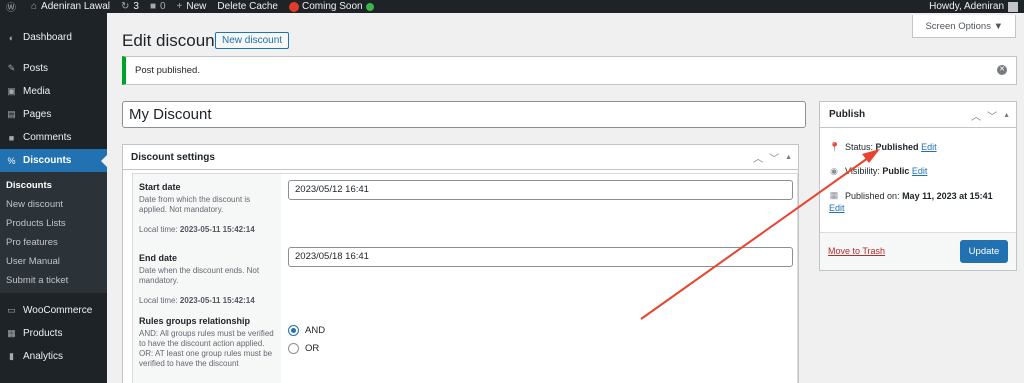  I want to click on submenu-products-lists: Products Lists, so click(53, 223).